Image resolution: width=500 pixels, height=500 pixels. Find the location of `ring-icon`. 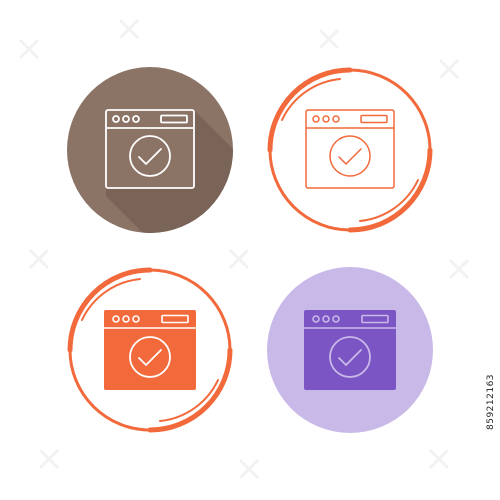

ring-icon is located at coordinates (350, 150).